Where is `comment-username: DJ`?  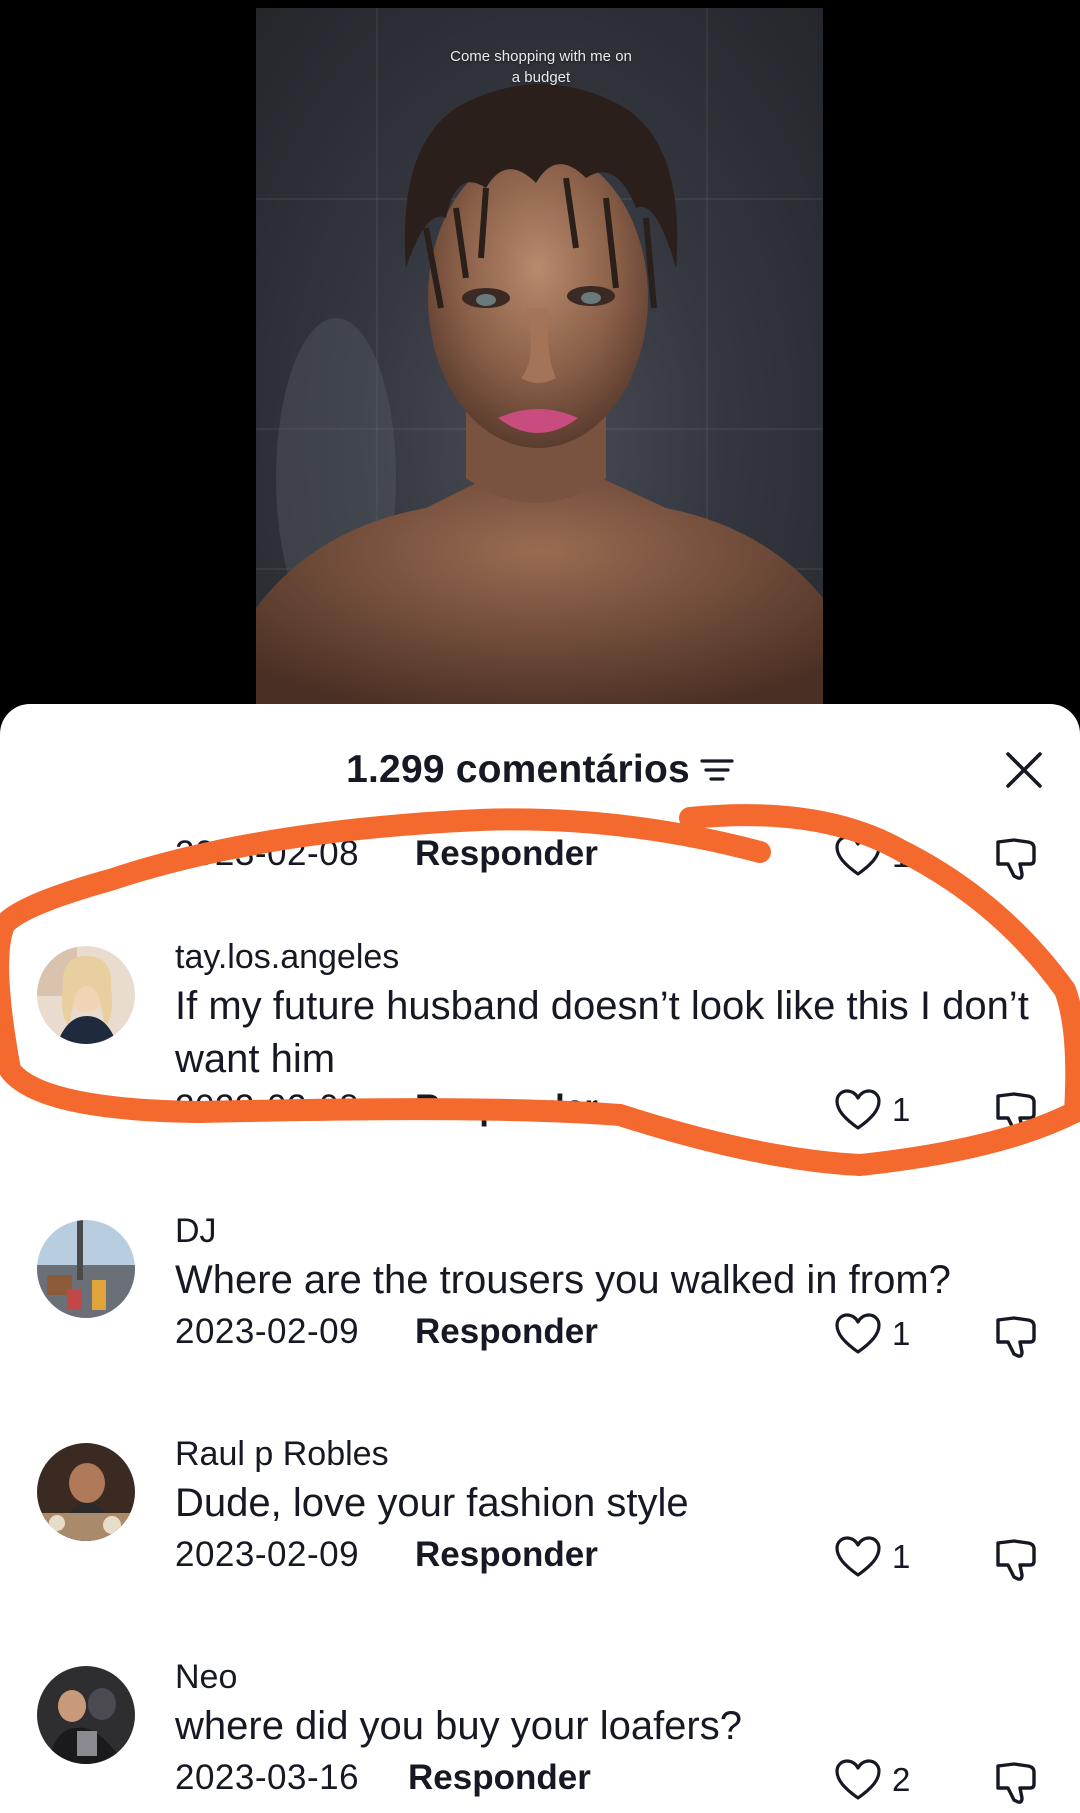 comment-username: DJ is located at coordinates (196, 1231).